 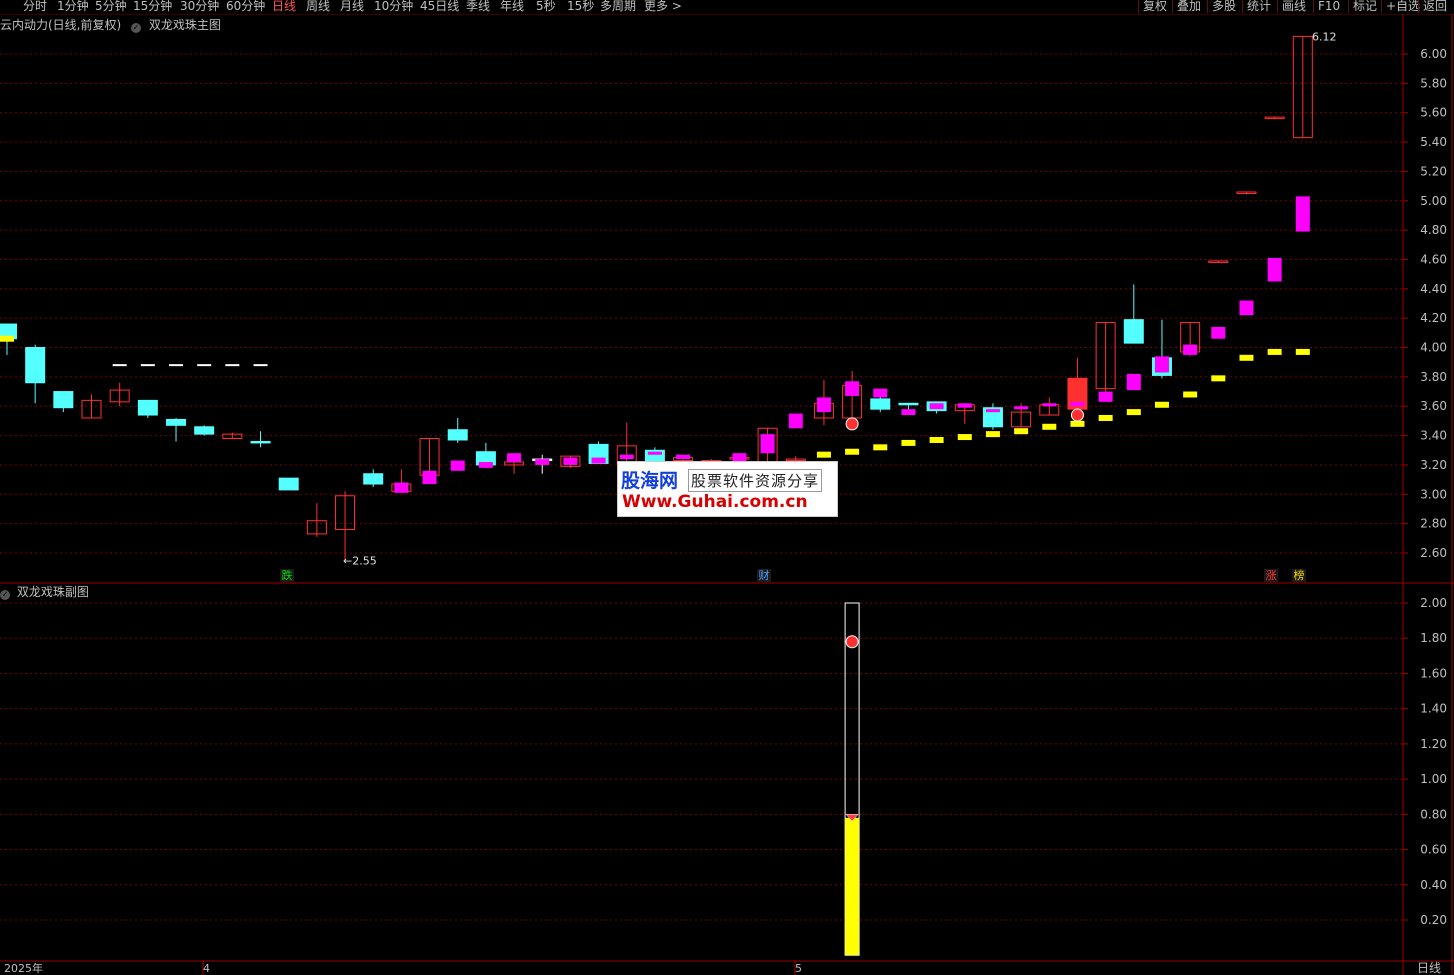 What do you see at coordinates (5, 595) in the screenshot?
I see `sub-indicator-settings-icon: ✓` at bounding box center [5, 595].